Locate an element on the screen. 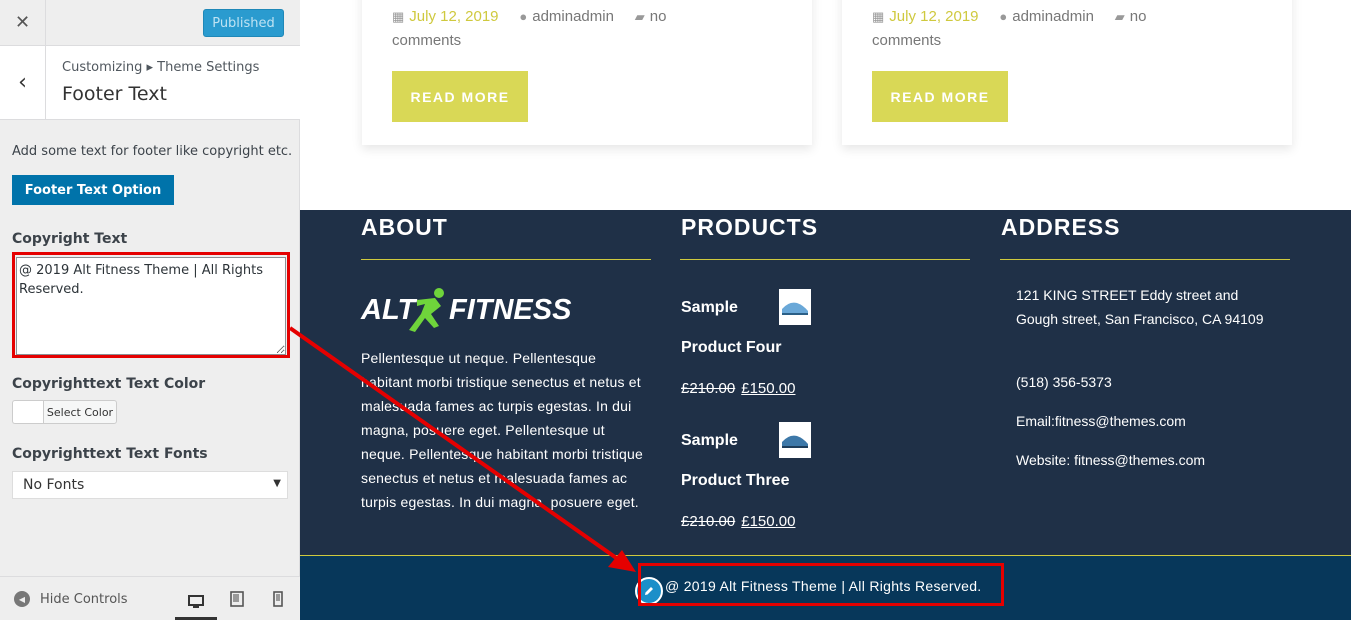 This screenshot has height=620, width=1351. runner-icon is located at coordinates (426, 310).